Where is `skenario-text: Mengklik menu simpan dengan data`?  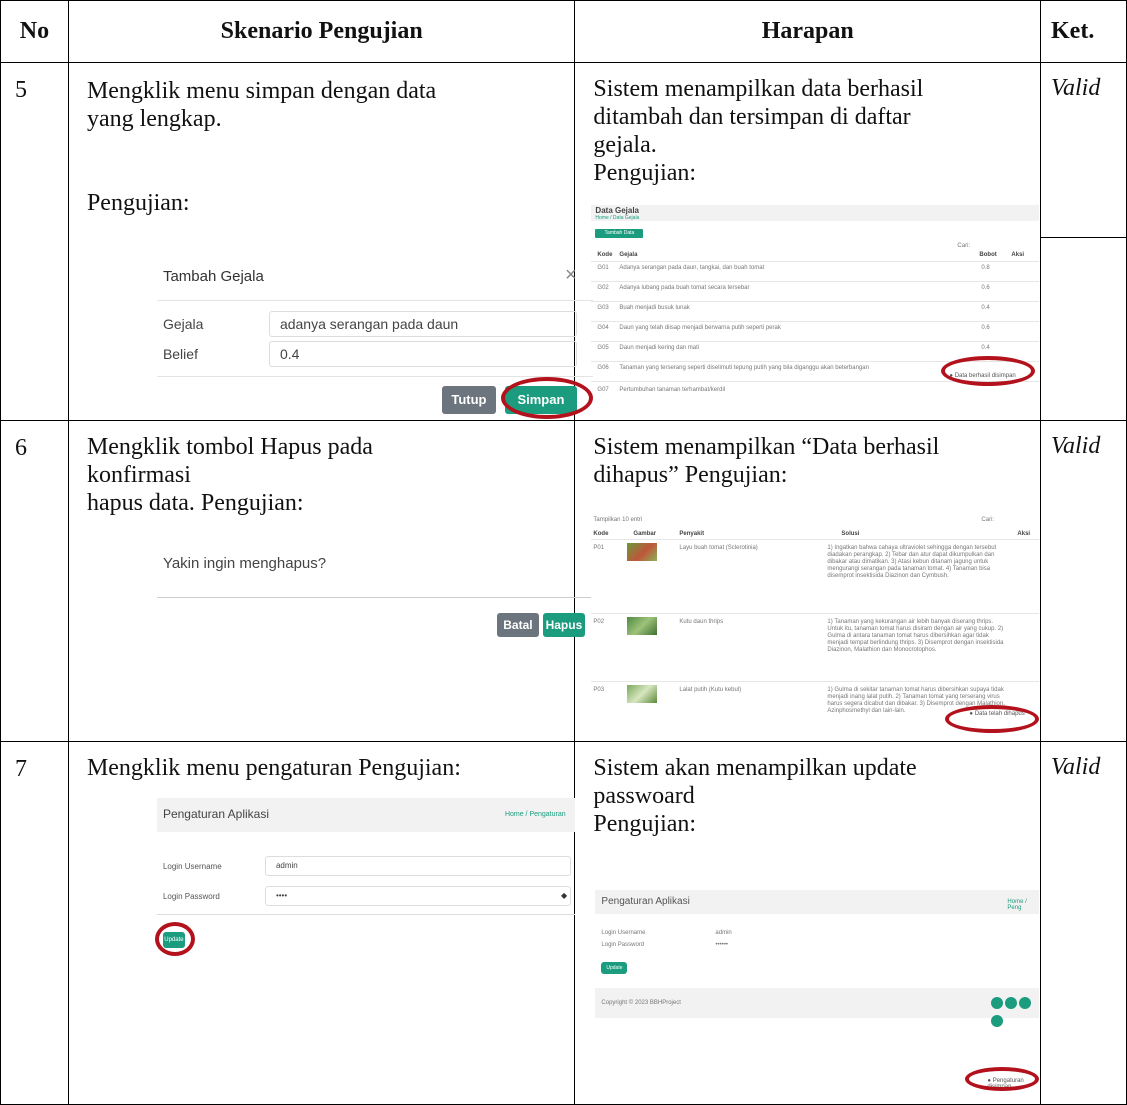 skenario-text: Mengklik menu simpan dengan data is located at coordinates (261, 91).